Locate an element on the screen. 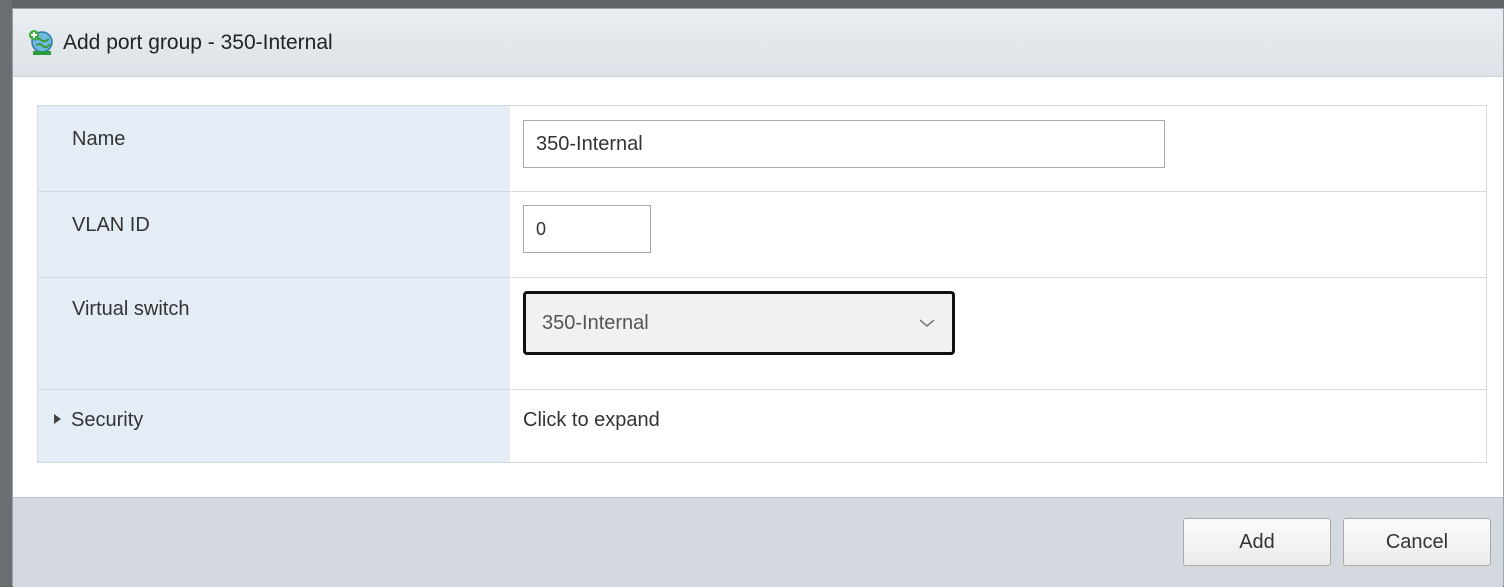  vlan-id-input is located at coordinates (587, 229).